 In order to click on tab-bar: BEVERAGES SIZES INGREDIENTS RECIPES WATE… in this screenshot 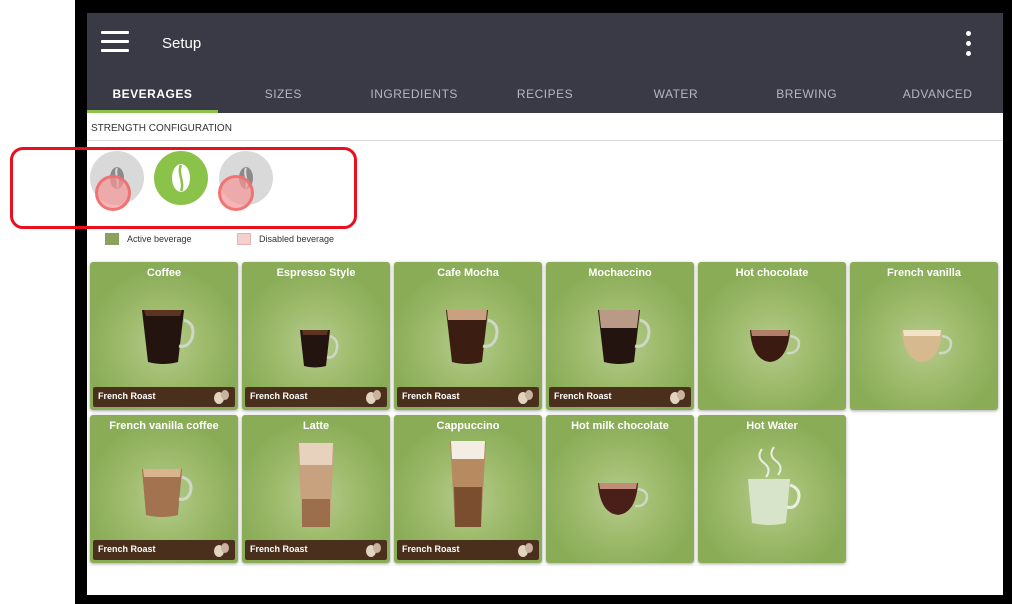, I will do `click(545, 99)`.